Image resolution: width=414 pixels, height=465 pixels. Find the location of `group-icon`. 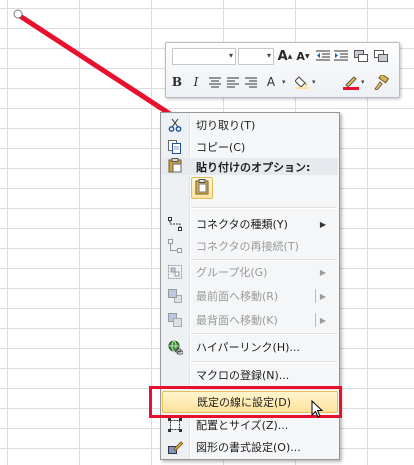

group-icon is located at coordinates (175, 272).